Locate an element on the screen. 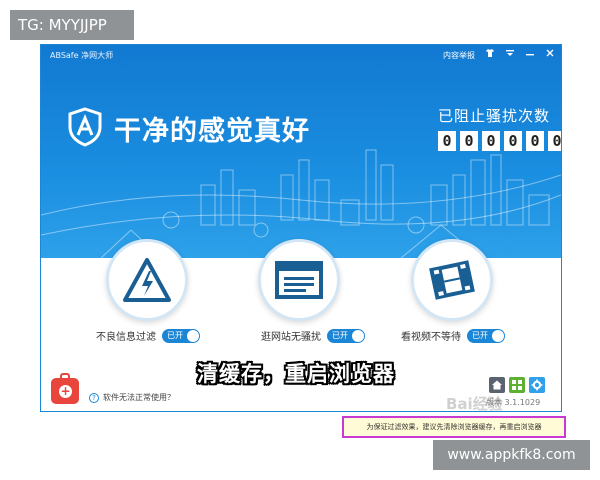 The width and height of the screenshot is (600, 480). feature-row-bad-info: 不良信息过滤 已开 is located at coordinates (148, 335).